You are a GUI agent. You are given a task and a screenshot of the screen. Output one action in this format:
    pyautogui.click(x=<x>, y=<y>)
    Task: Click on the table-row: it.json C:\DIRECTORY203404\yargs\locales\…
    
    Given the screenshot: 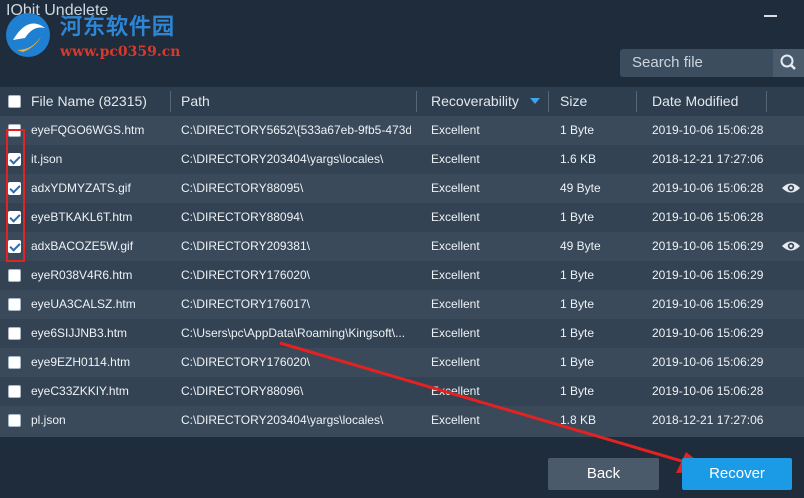 What is the action you would take?
    pyautogui.click(x=402, y=159)
    